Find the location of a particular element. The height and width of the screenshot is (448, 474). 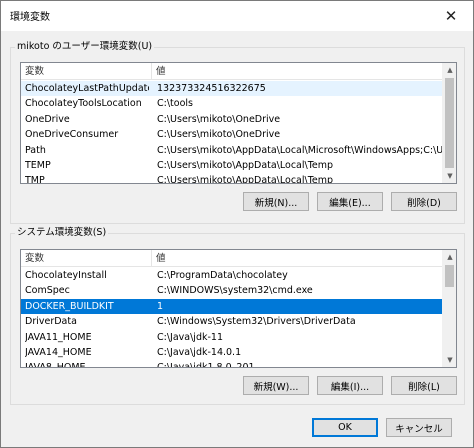

ok-button: OK is located at coordinates (345, 427).